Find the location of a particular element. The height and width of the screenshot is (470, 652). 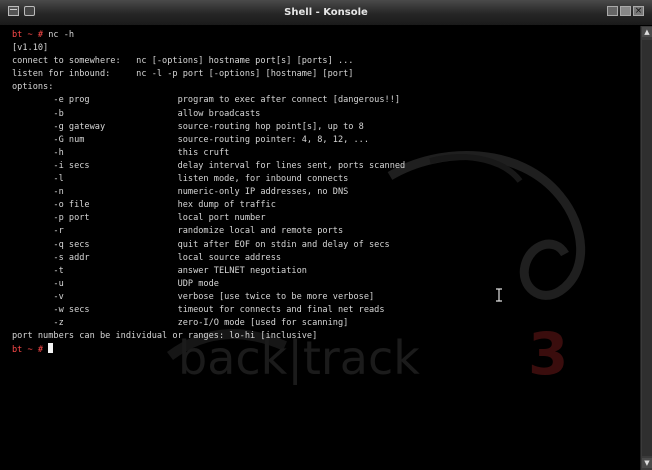

output-line: -t answer TELNET negotiation is located at coordinates (159, 270).